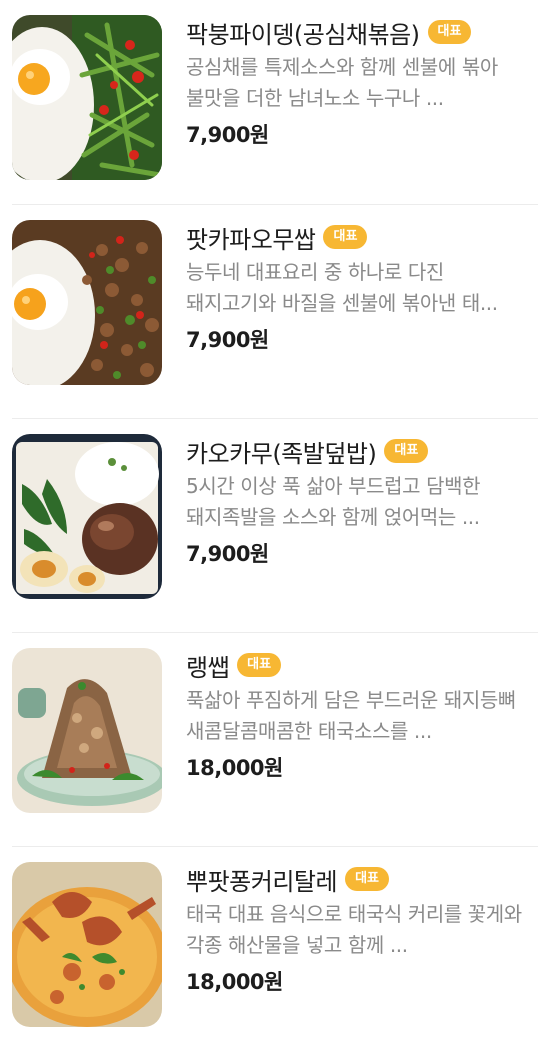 The height and width of the screenshot is (1061, 550). What do you see at coordinates (262, 879) in the screenshot?
I see `menu-item-name: 뿌팟퐁커리탈레` at bounding box center [262, 879].